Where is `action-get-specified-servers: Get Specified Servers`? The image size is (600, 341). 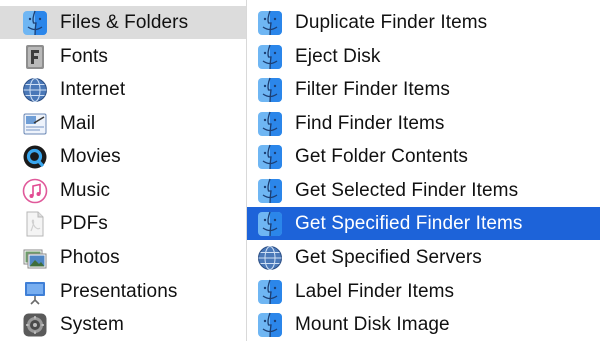 action-get-specified-servers: Get Specified Servers is located at coordinates (423, 257).